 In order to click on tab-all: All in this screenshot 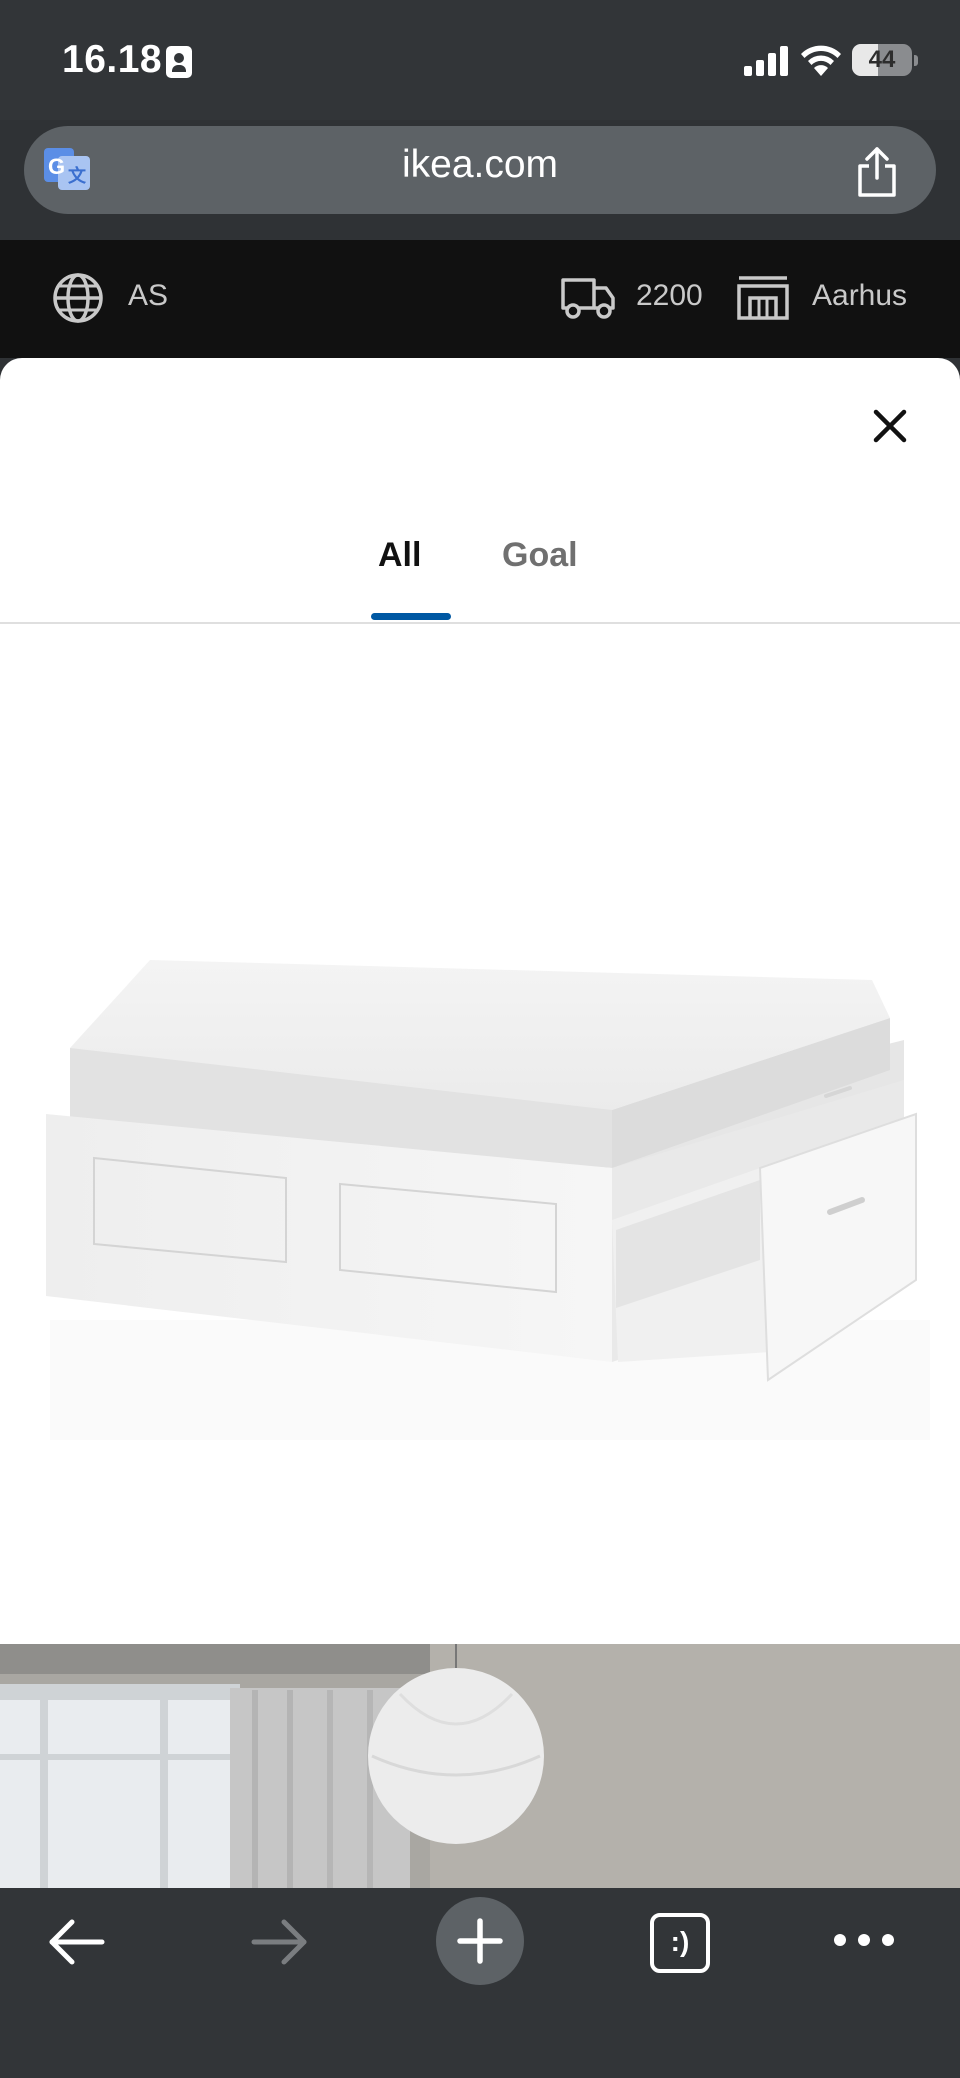, I will do `click(399, 555)`.